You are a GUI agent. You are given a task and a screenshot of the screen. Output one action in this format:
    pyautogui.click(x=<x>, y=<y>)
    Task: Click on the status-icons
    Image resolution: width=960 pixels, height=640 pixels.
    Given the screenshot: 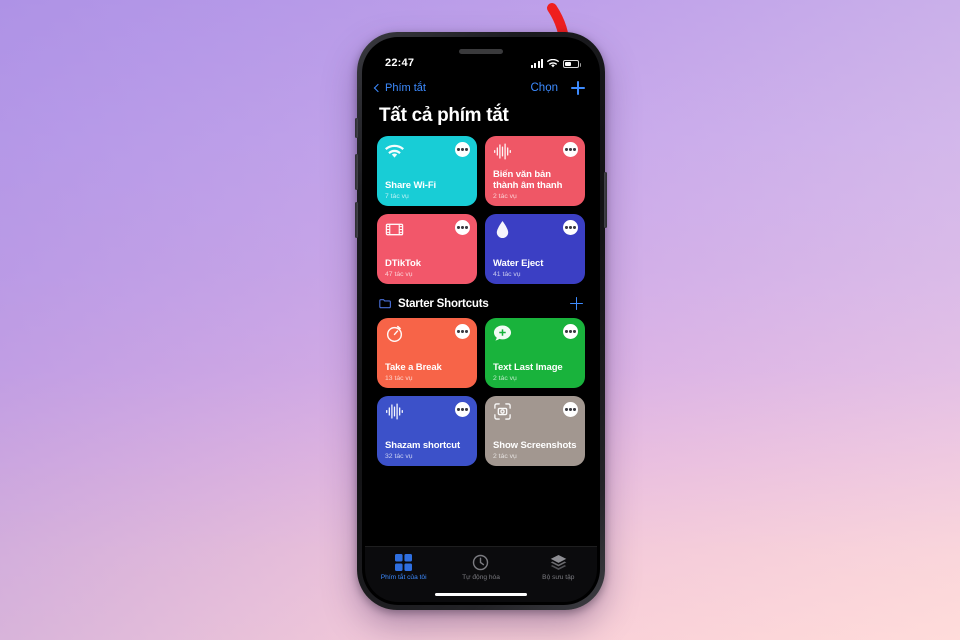 What is the action you would take?
    pyautogui.click(x=555, y=63)
    